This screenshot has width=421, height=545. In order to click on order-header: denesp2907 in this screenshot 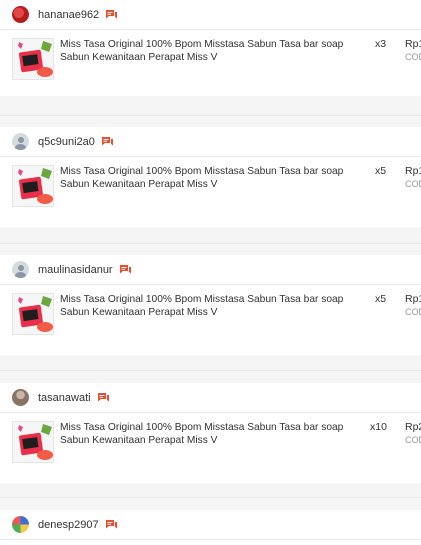, I will do `click(210, 525)`.